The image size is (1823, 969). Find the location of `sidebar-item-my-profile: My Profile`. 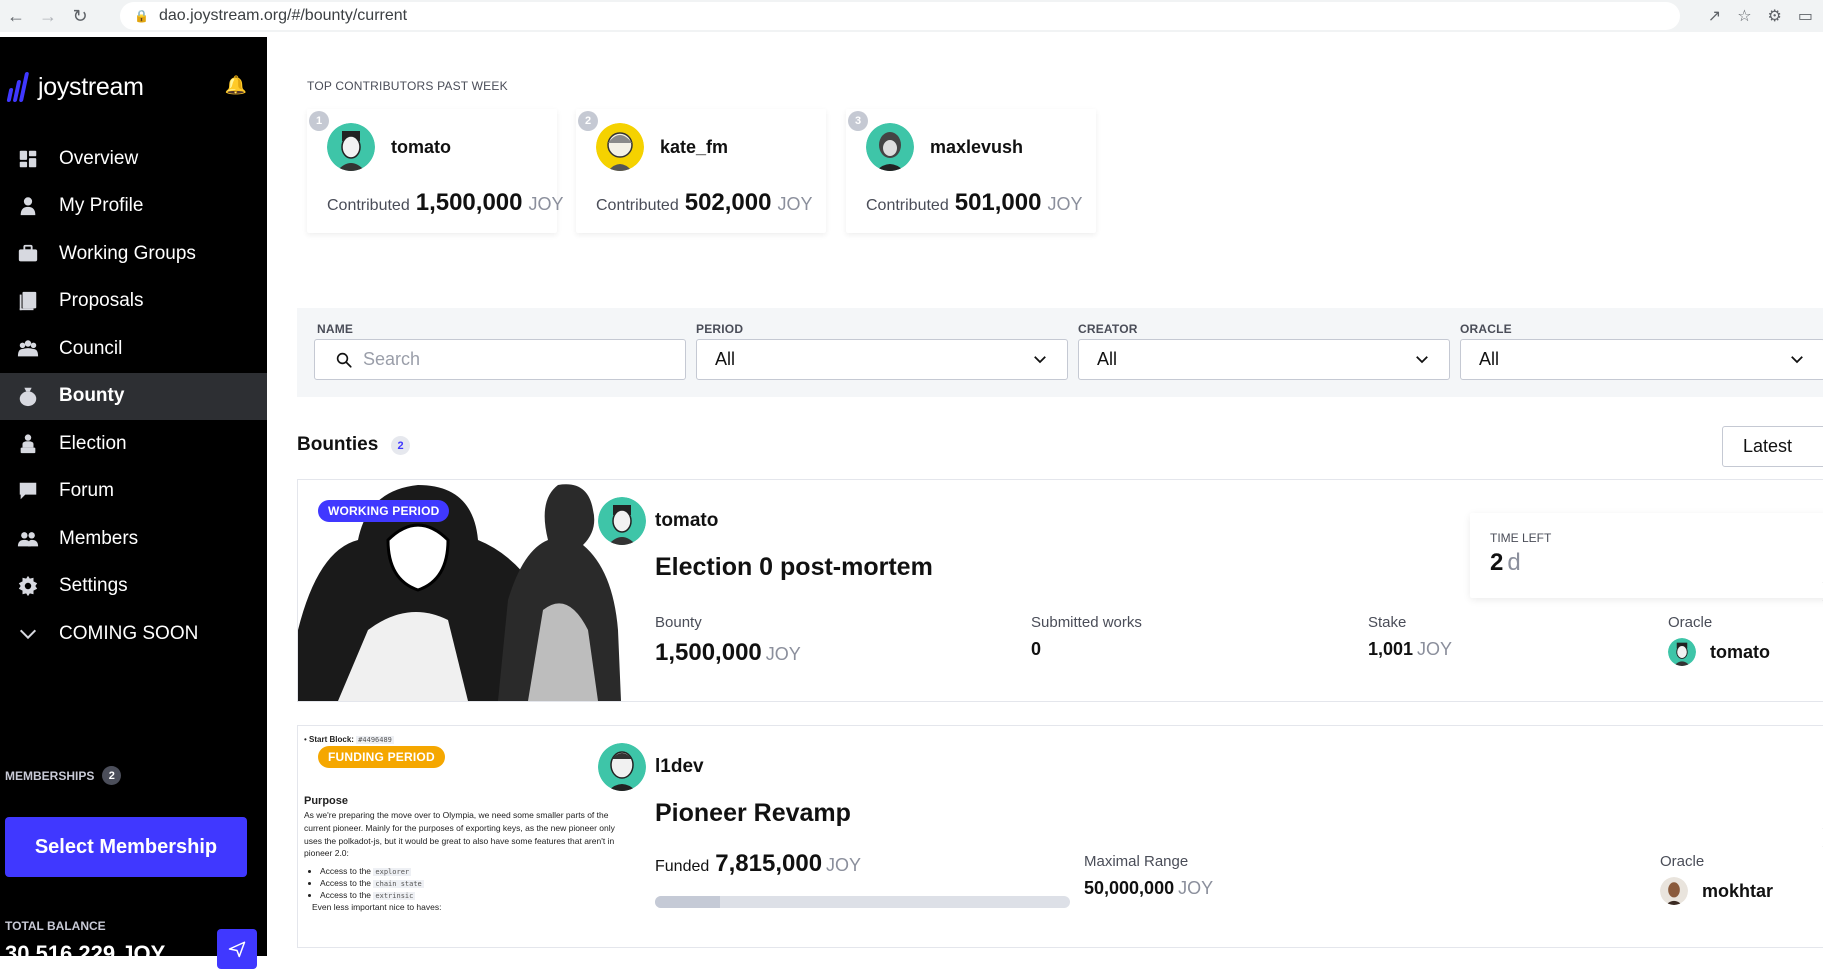

sidebar-item-my-profile: My Profile is located at coordinates (133, 207).